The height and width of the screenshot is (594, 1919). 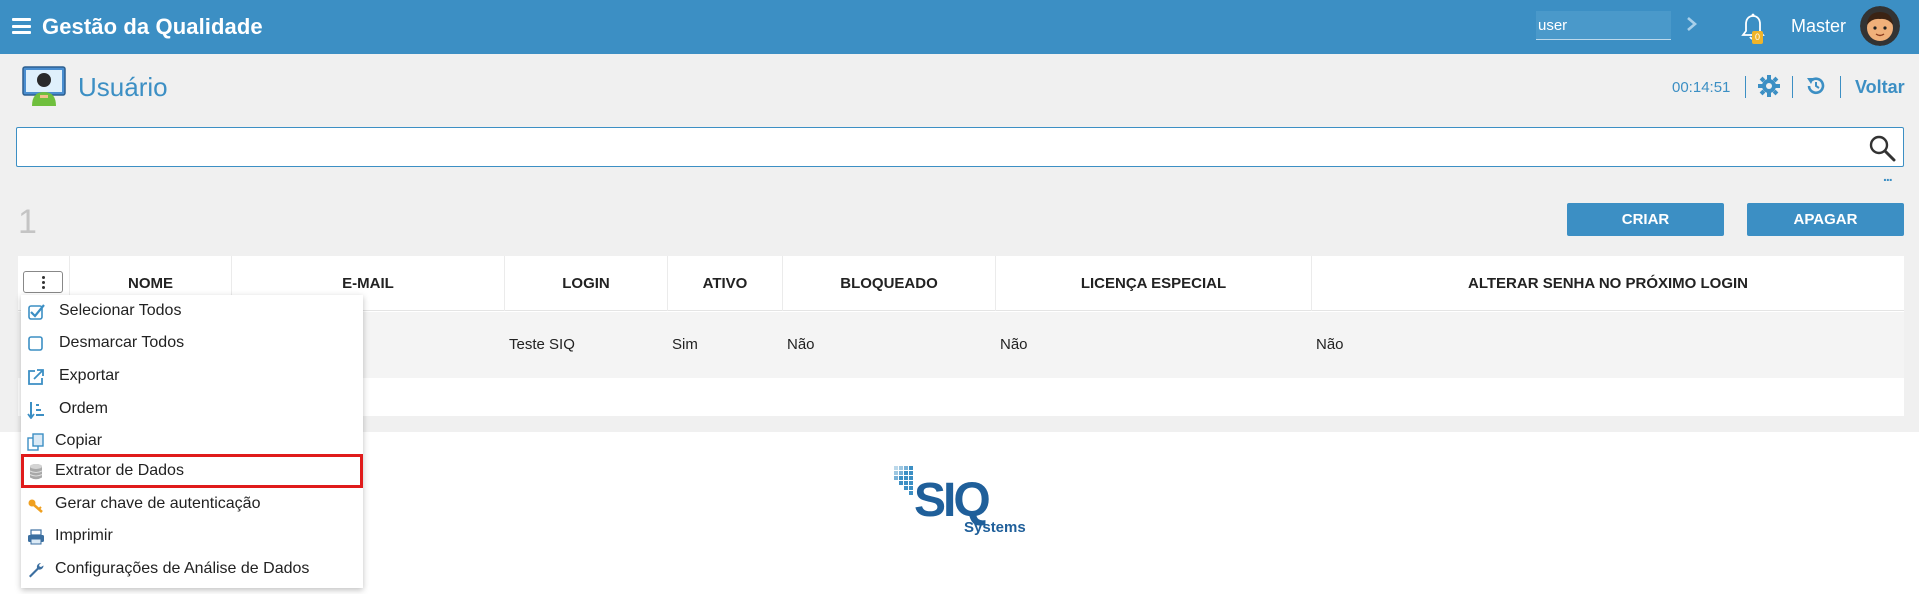 I want to click on column-header-bloqueado: BLOQUEADO, so click(x=888, y=283).